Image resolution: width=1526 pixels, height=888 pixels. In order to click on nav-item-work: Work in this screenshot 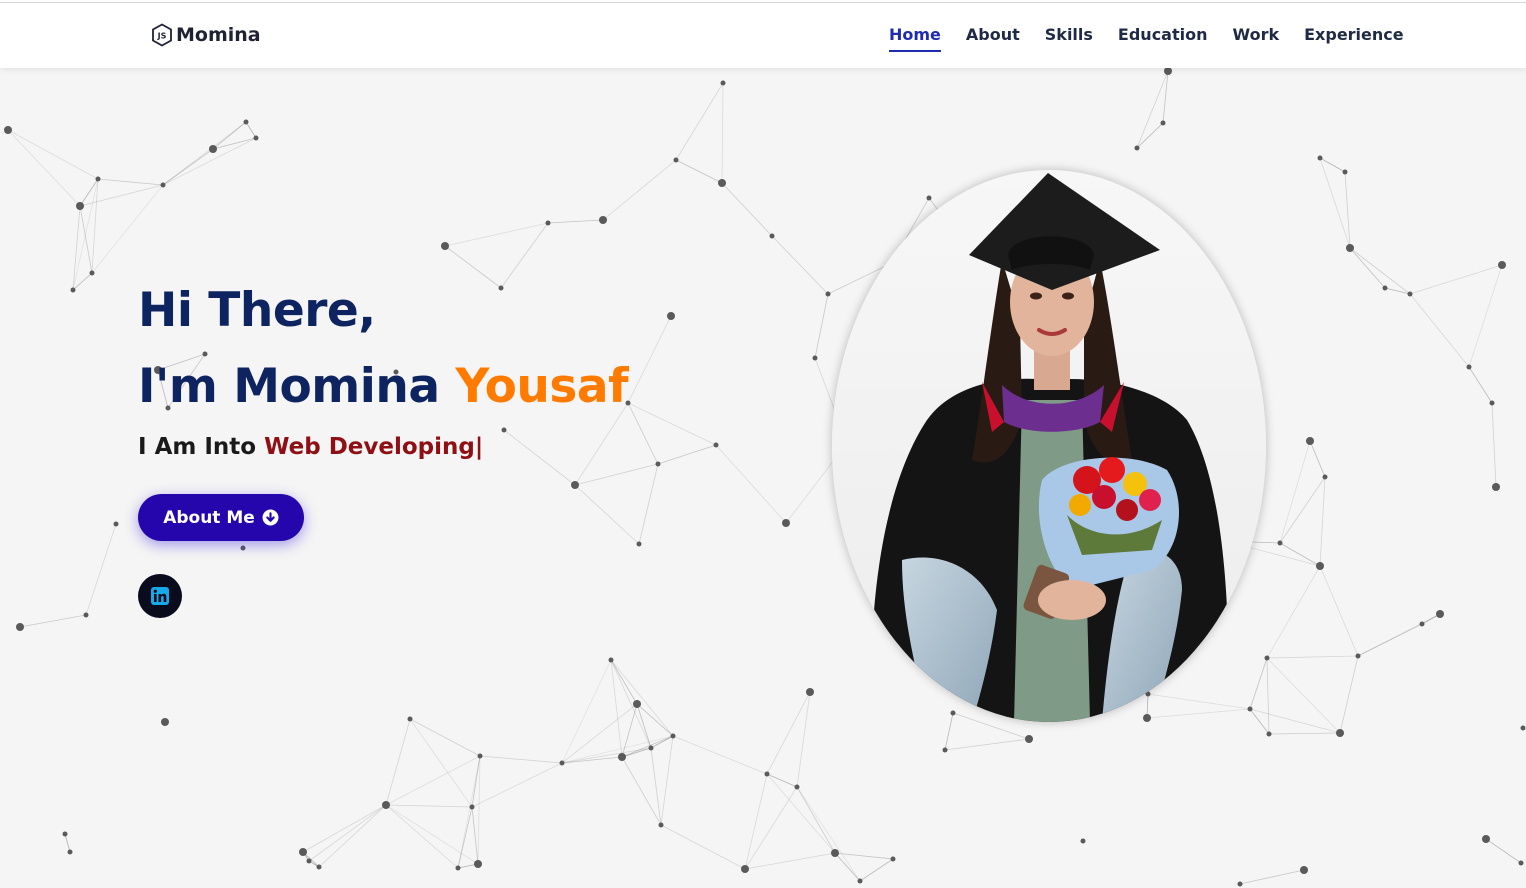, I will do `click(1256, 38)`.